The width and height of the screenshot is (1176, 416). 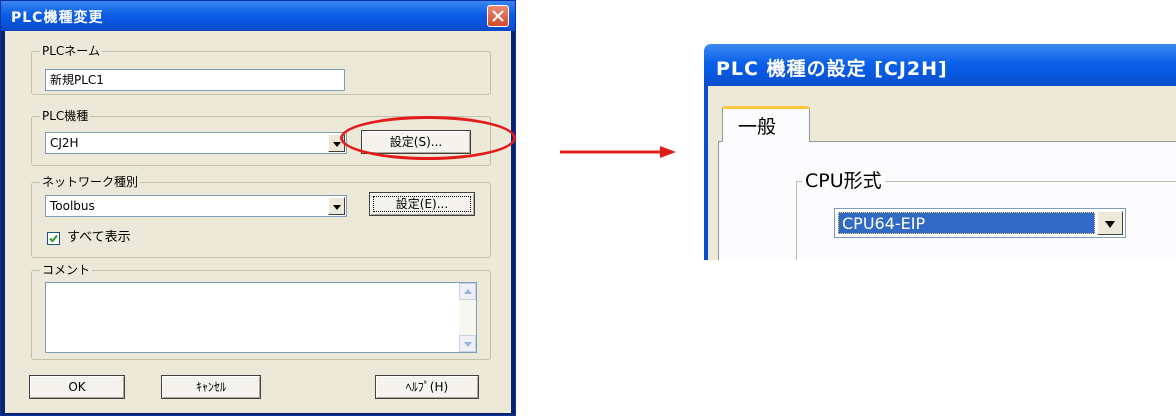 What do you see at coordinates (72, 206) in the screenshot?
I see `network-type-selected: Toolbus` at bounding box center [72, 206].